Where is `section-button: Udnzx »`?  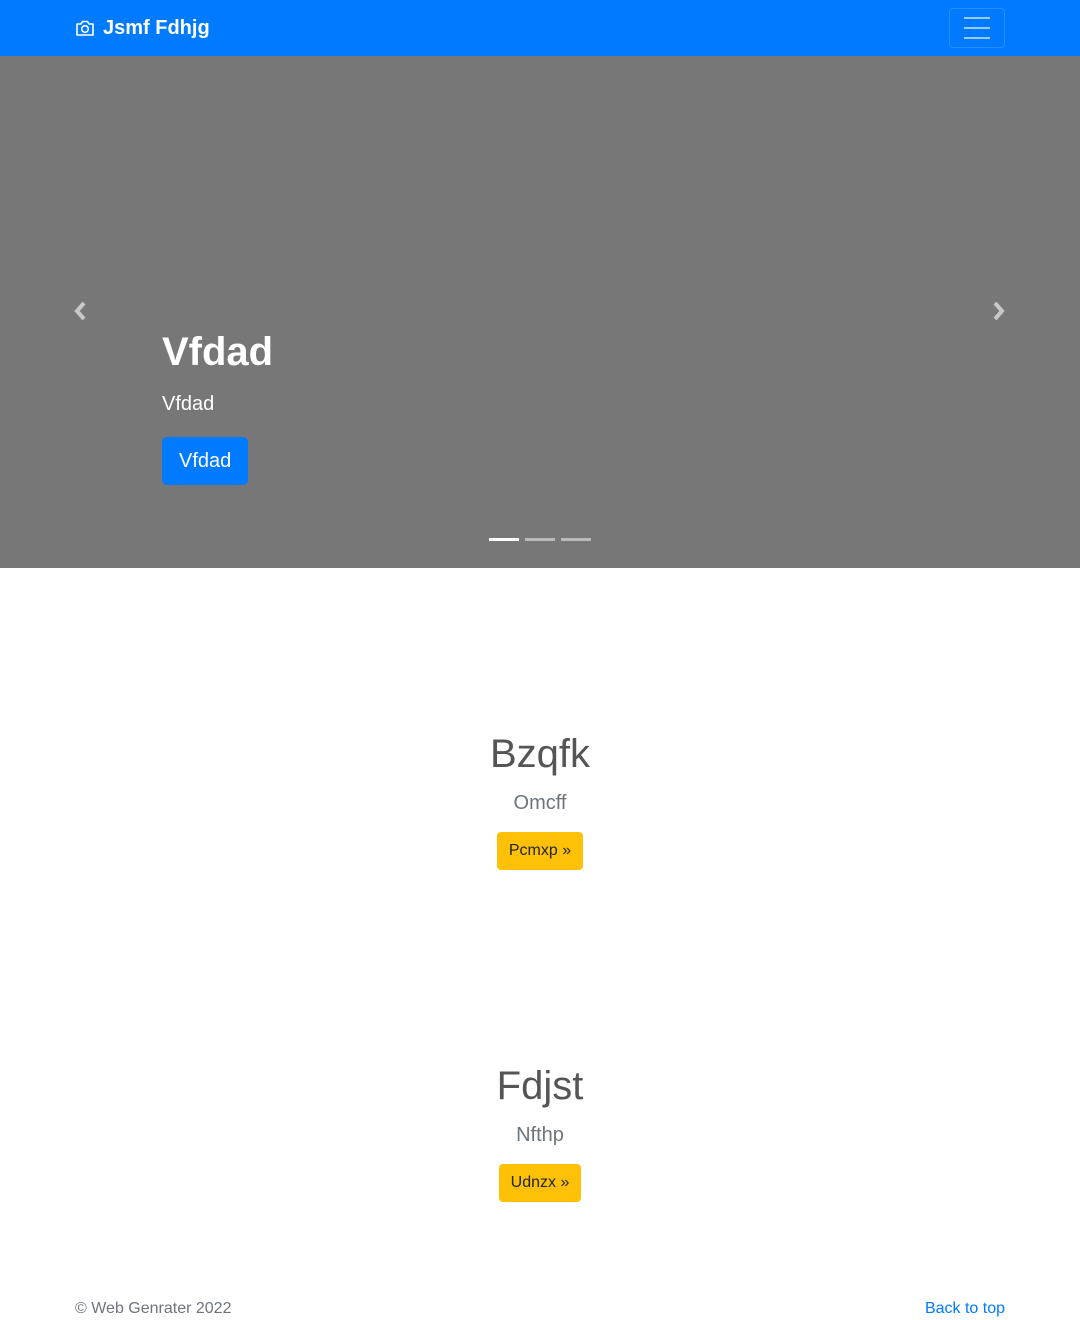 section-button: Udnzx » is located at coordinates (540, 1183).